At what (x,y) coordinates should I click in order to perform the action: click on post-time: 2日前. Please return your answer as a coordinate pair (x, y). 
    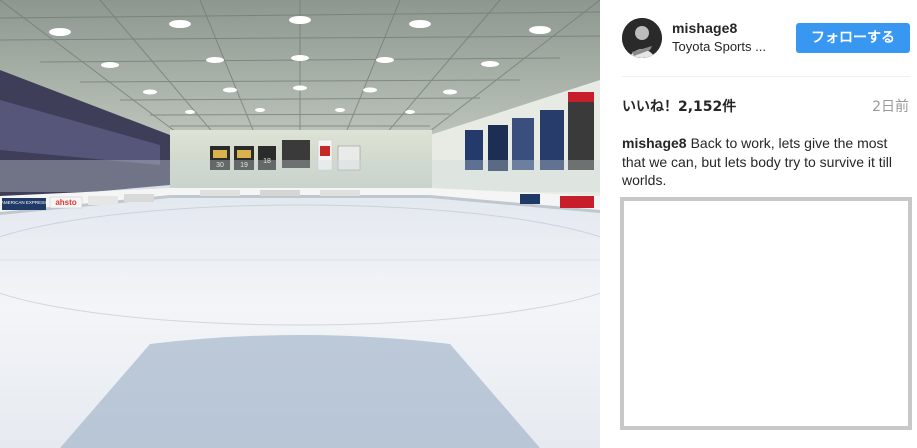
    Looking at the image, I should click on (890, 106).